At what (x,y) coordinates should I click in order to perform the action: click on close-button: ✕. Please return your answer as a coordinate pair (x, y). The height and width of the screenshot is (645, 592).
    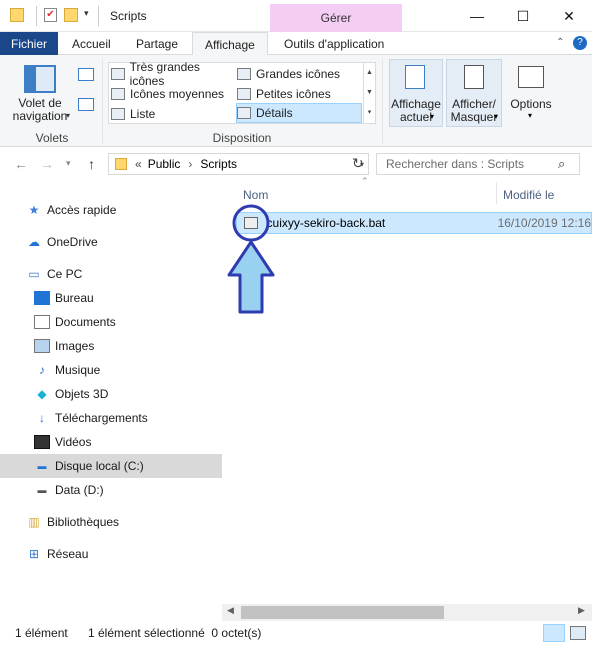
    Looking at the image, I should click on (569, 16).